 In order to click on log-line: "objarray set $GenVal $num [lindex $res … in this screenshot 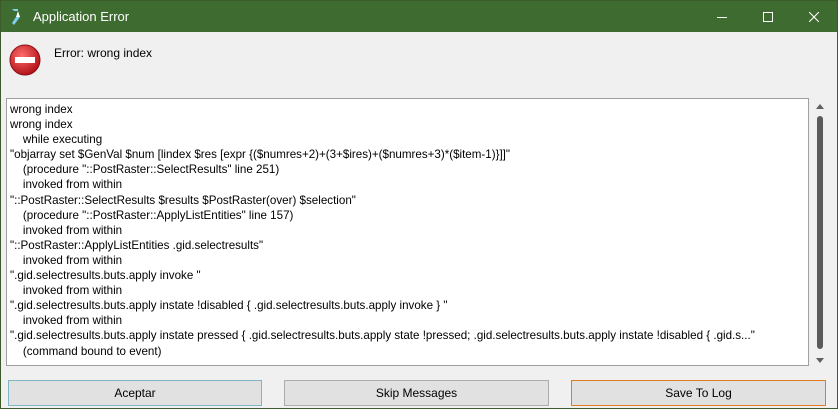, I will do `click(260, 155)`.